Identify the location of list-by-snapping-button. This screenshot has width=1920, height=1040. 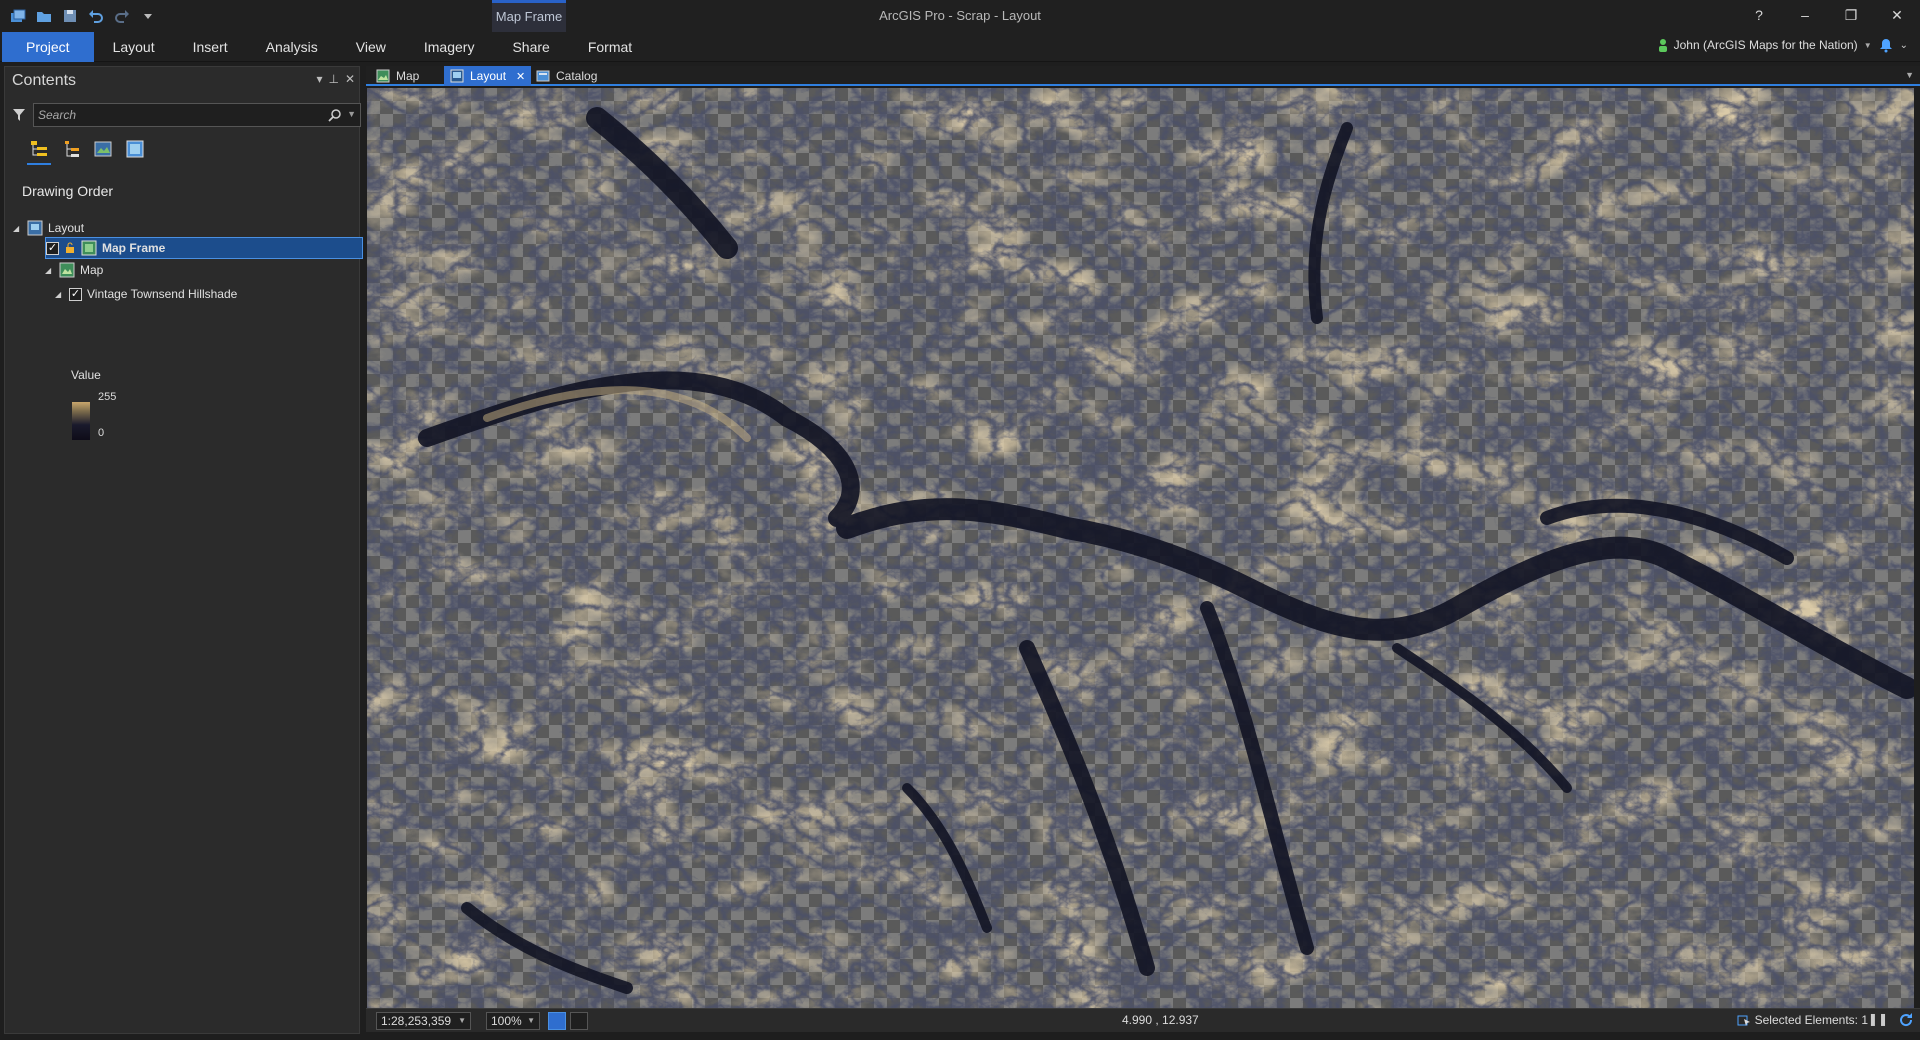
(135, 151).